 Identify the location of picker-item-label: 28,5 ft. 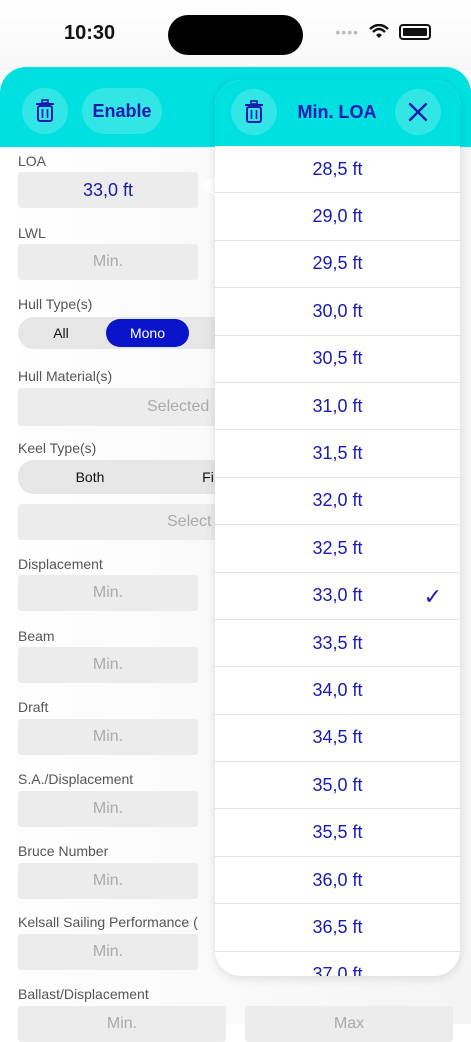
(337, 168).